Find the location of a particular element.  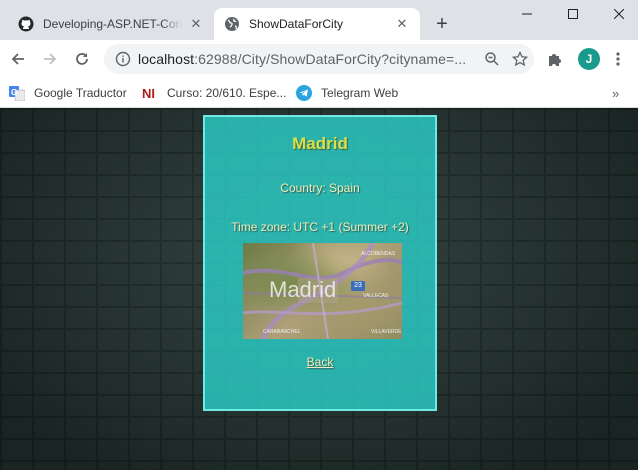

bookmark-google-traductor: G Google Traductor is located at coordinates (68, 93).